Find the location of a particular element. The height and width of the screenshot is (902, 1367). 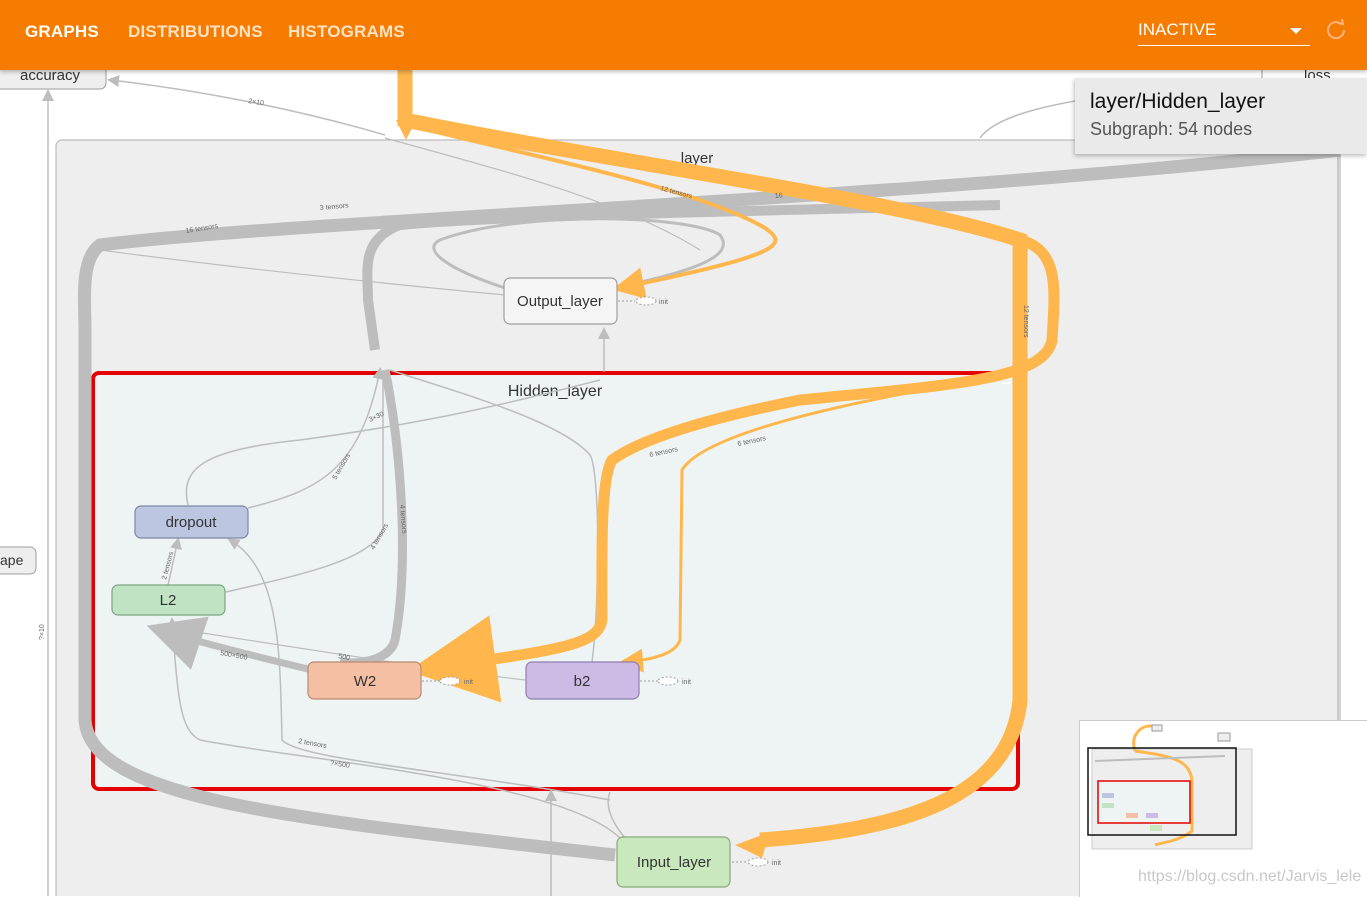

info-card-title: layer/Hidden_layer is located at coordinates (1178, 101).